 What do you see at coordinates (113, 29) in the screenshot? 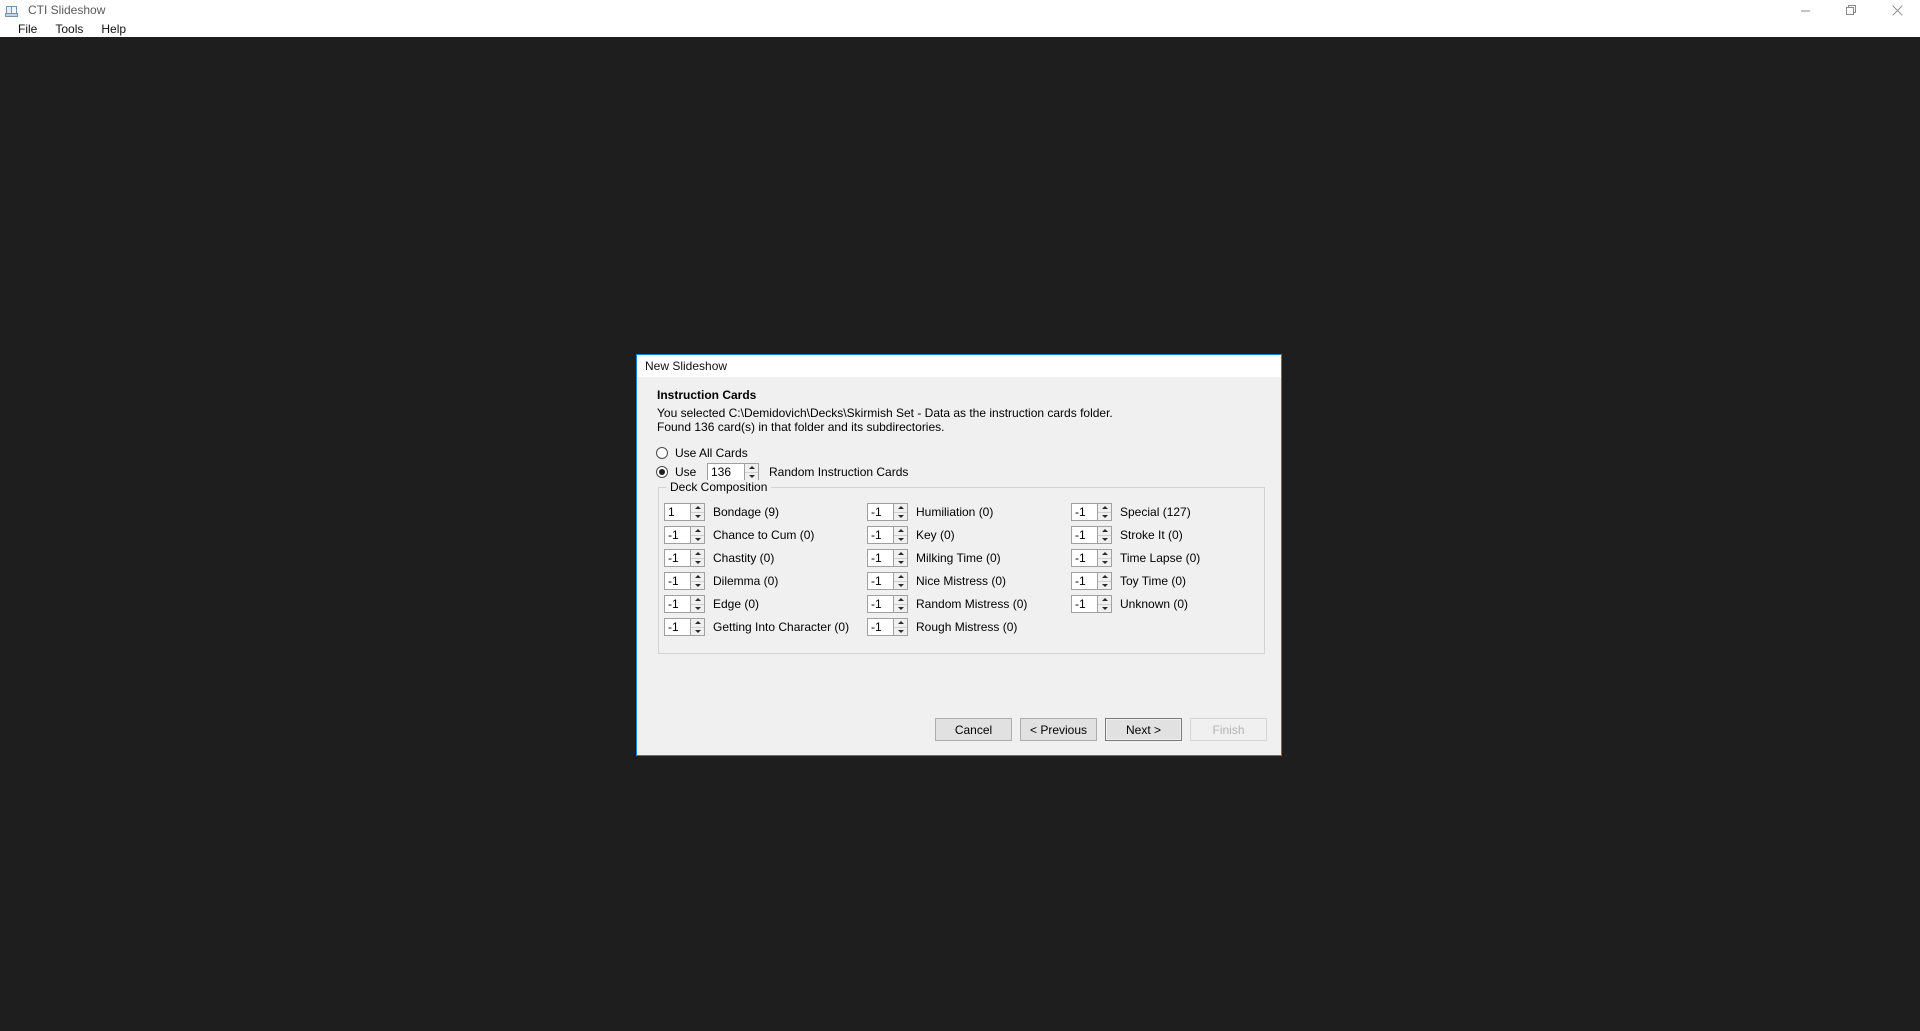
I see `menu-item-help: Help` at bounding box center [113, 29].